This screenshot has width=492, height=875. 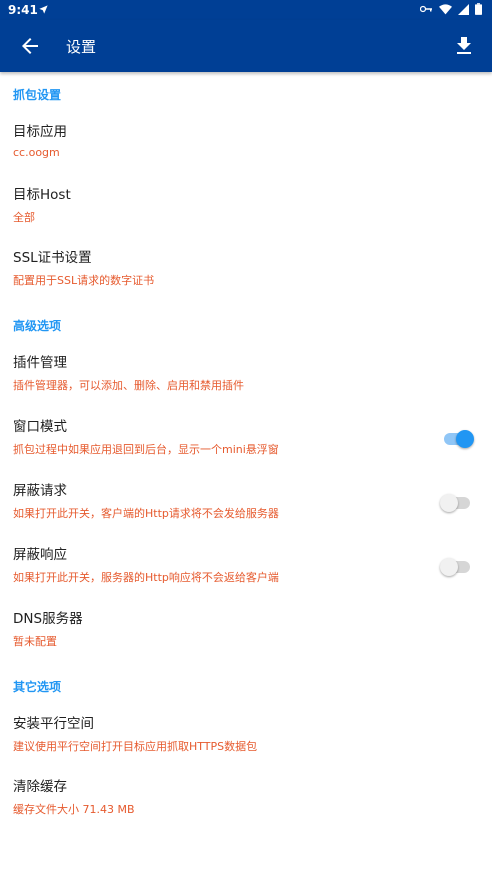 What do you see at coordinates (246, 505) in the screenshot?
I see `pref-block-request: 屏蔽请求 如果打开此开关，客户端的Http请求将不会发给服务器` at bounding box center [246, 505].